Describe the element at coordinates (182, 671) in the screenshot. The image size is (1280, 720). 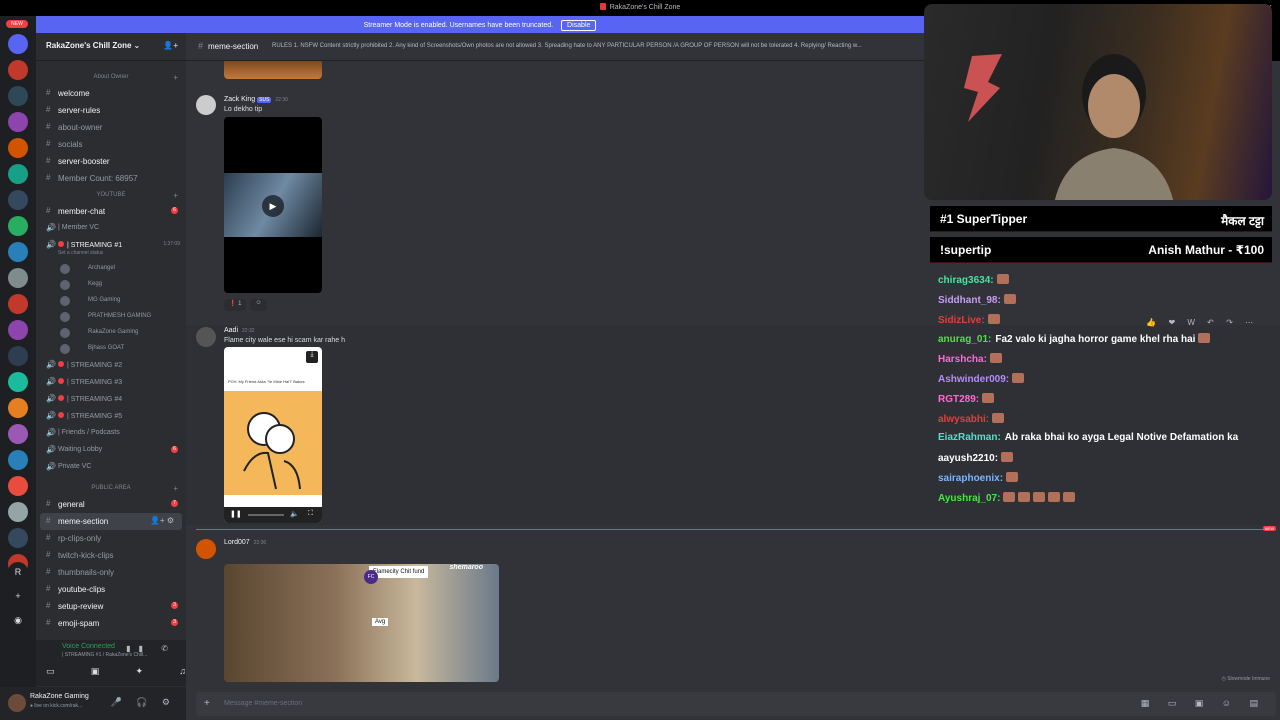
I see `soundboard-icon: ♫` at that location.